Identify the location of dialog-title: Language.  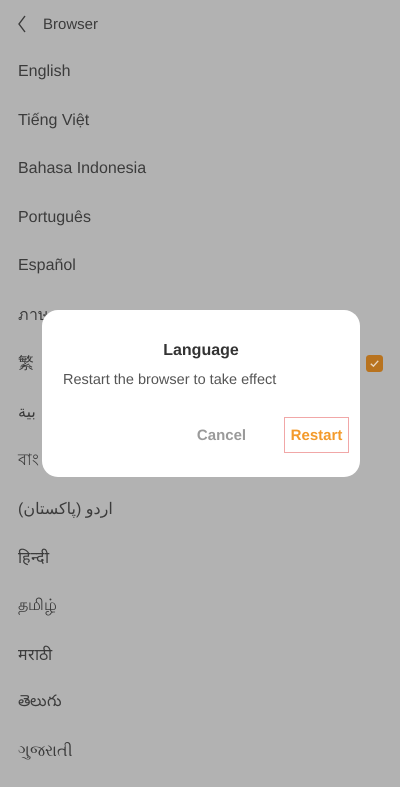
(201, 351).